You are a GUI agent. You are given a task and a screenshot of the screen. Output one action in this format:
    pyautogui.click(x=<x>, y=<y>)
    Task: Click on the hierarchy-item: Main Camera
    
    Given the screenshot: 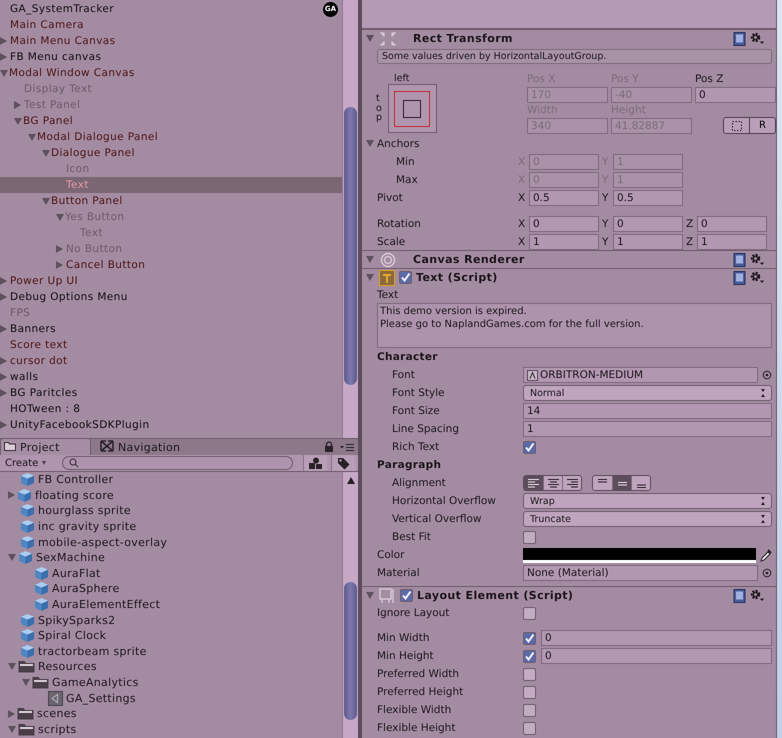 What is the action you would take?
    pyautogui.click(x=171, y=25)
    